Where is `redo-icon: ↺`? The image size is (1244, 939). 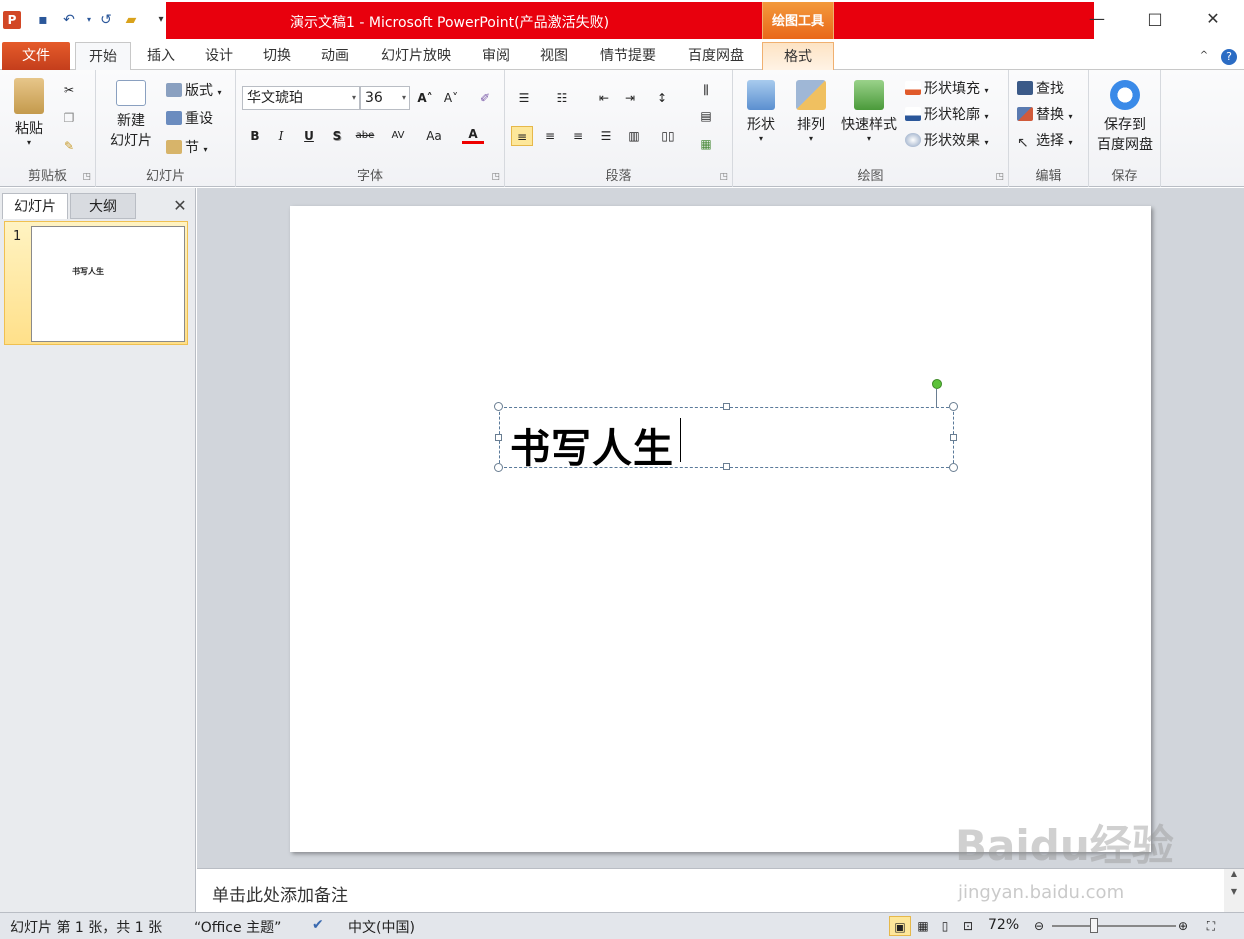 redo-icon: ↺ is located at coordinates (106, 20).